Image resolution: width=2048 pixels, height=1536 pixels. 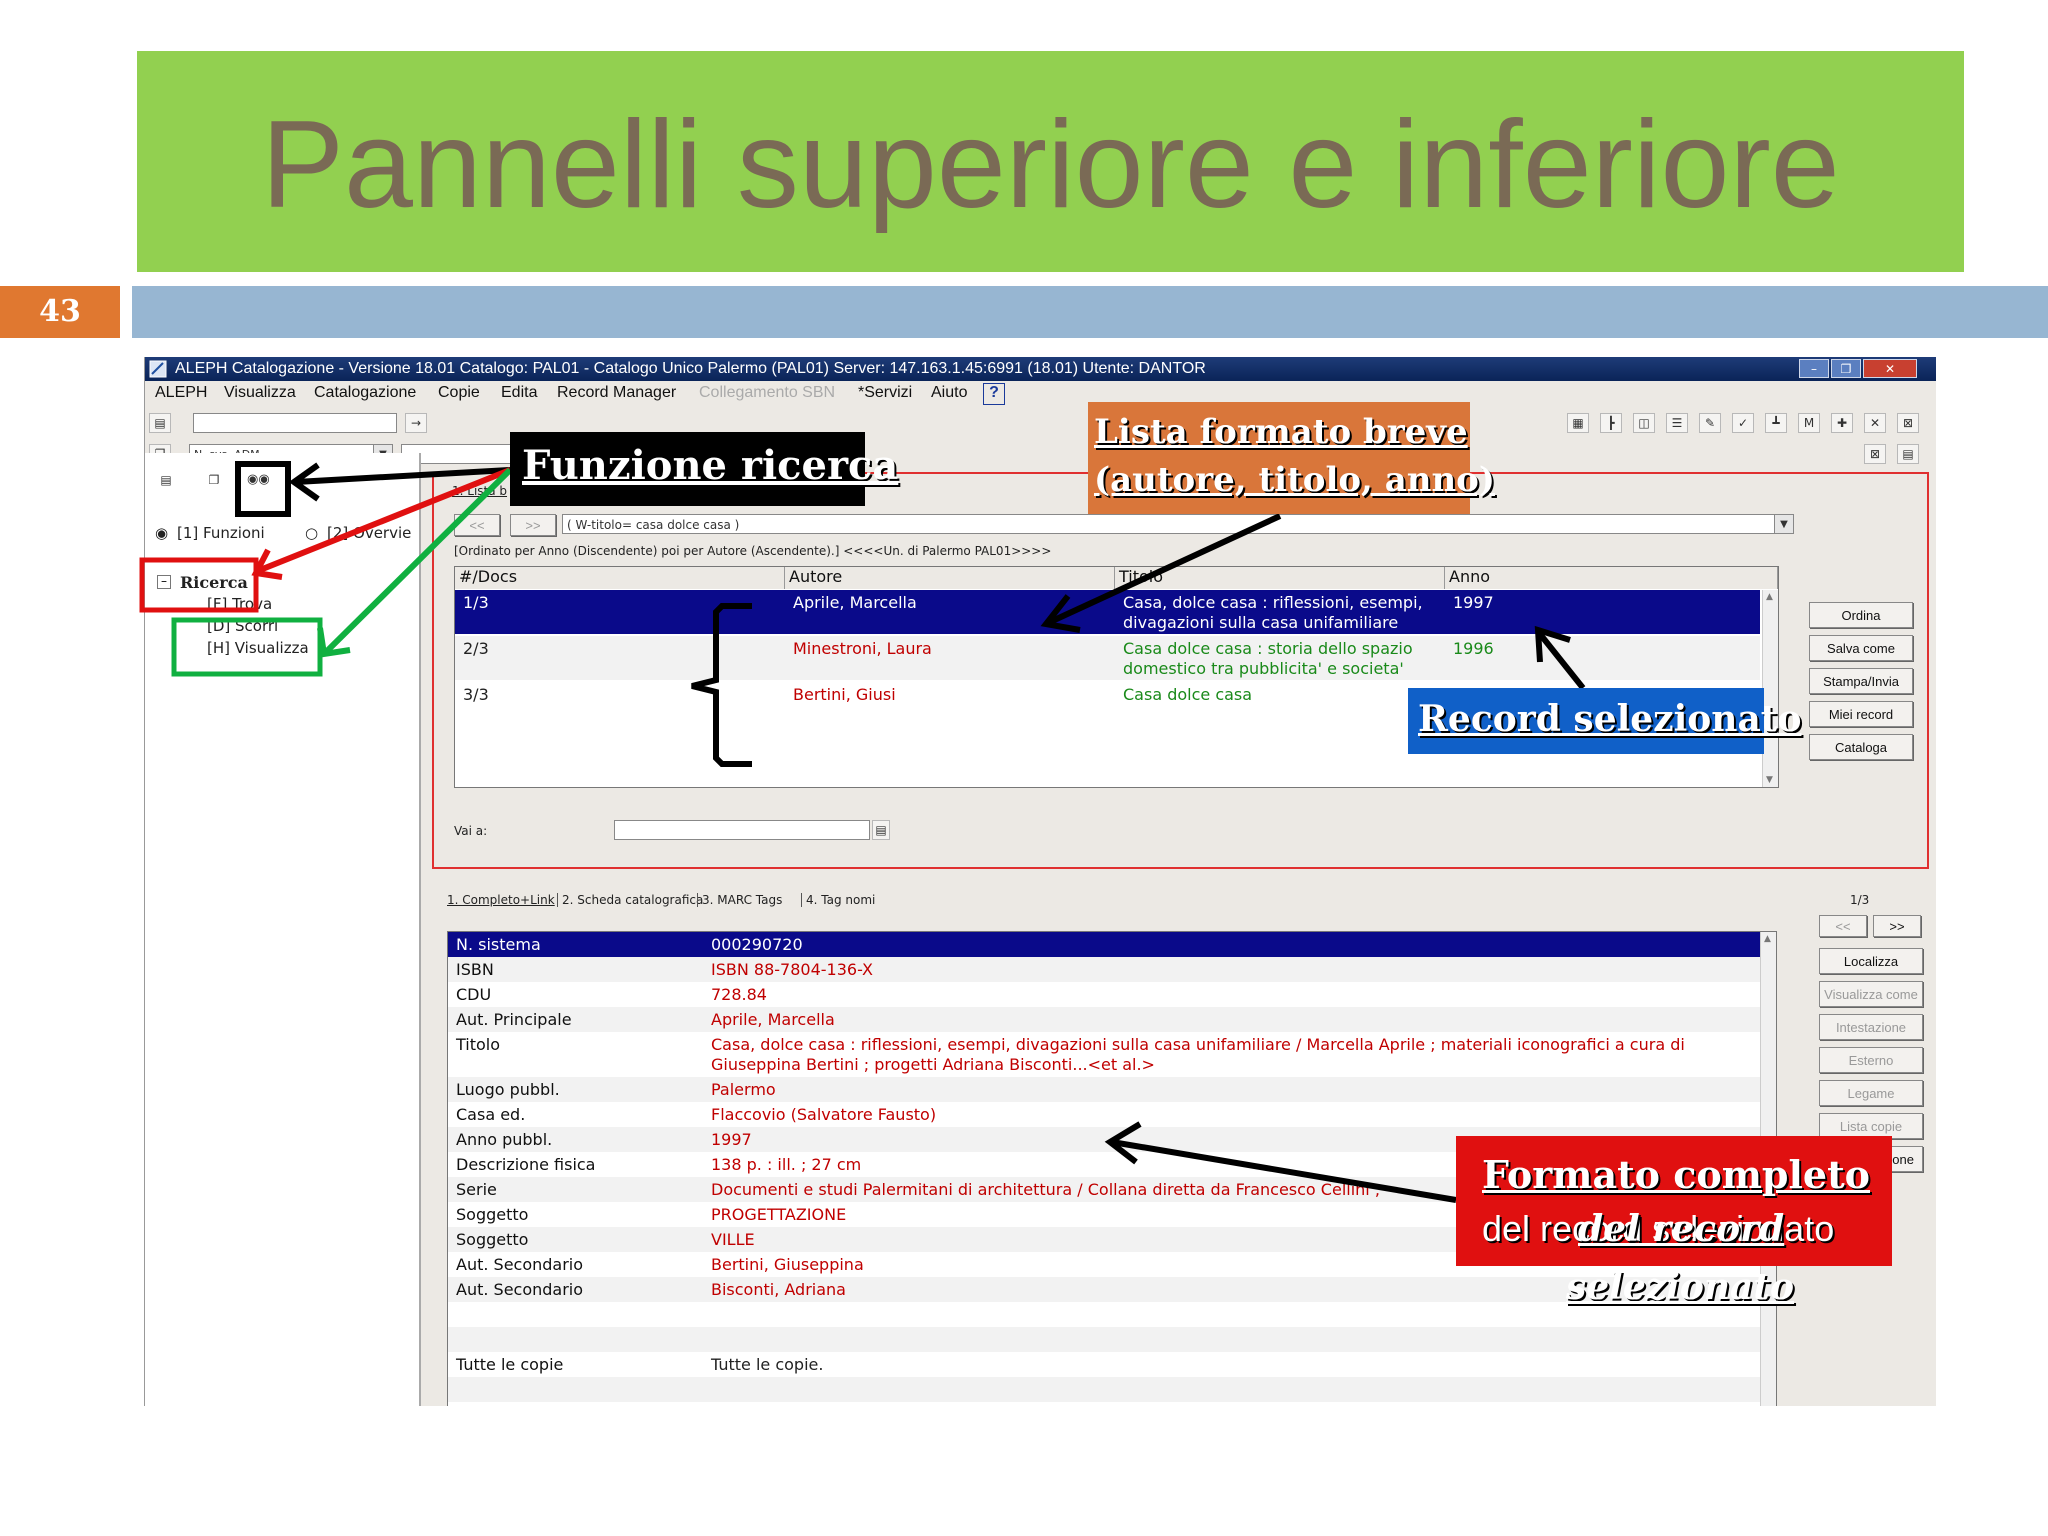 I want to click on callout-overlay-line2: selezionato, so click(x=1680, y=1287).